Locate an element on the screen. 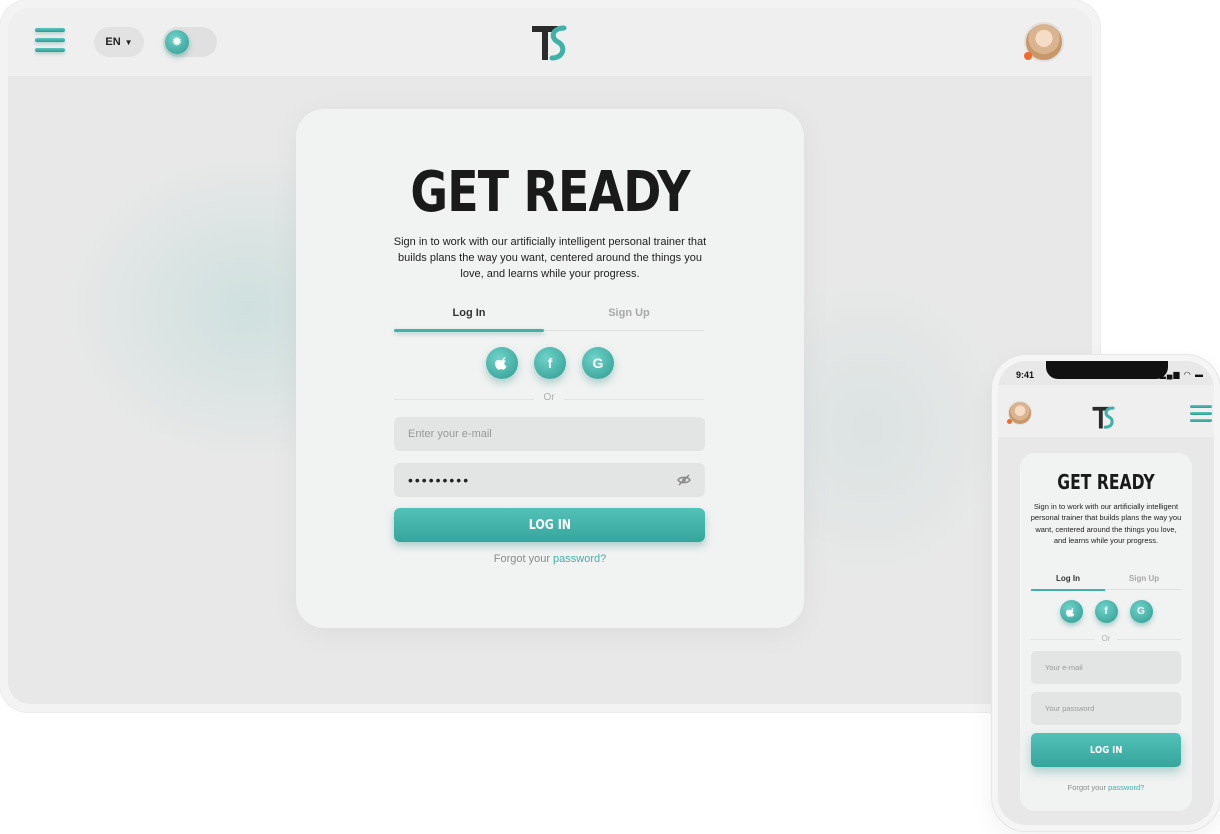 This screenshot has width=1220, height=834. theme-toggle: ✹ is located at coordinates (190, 42).